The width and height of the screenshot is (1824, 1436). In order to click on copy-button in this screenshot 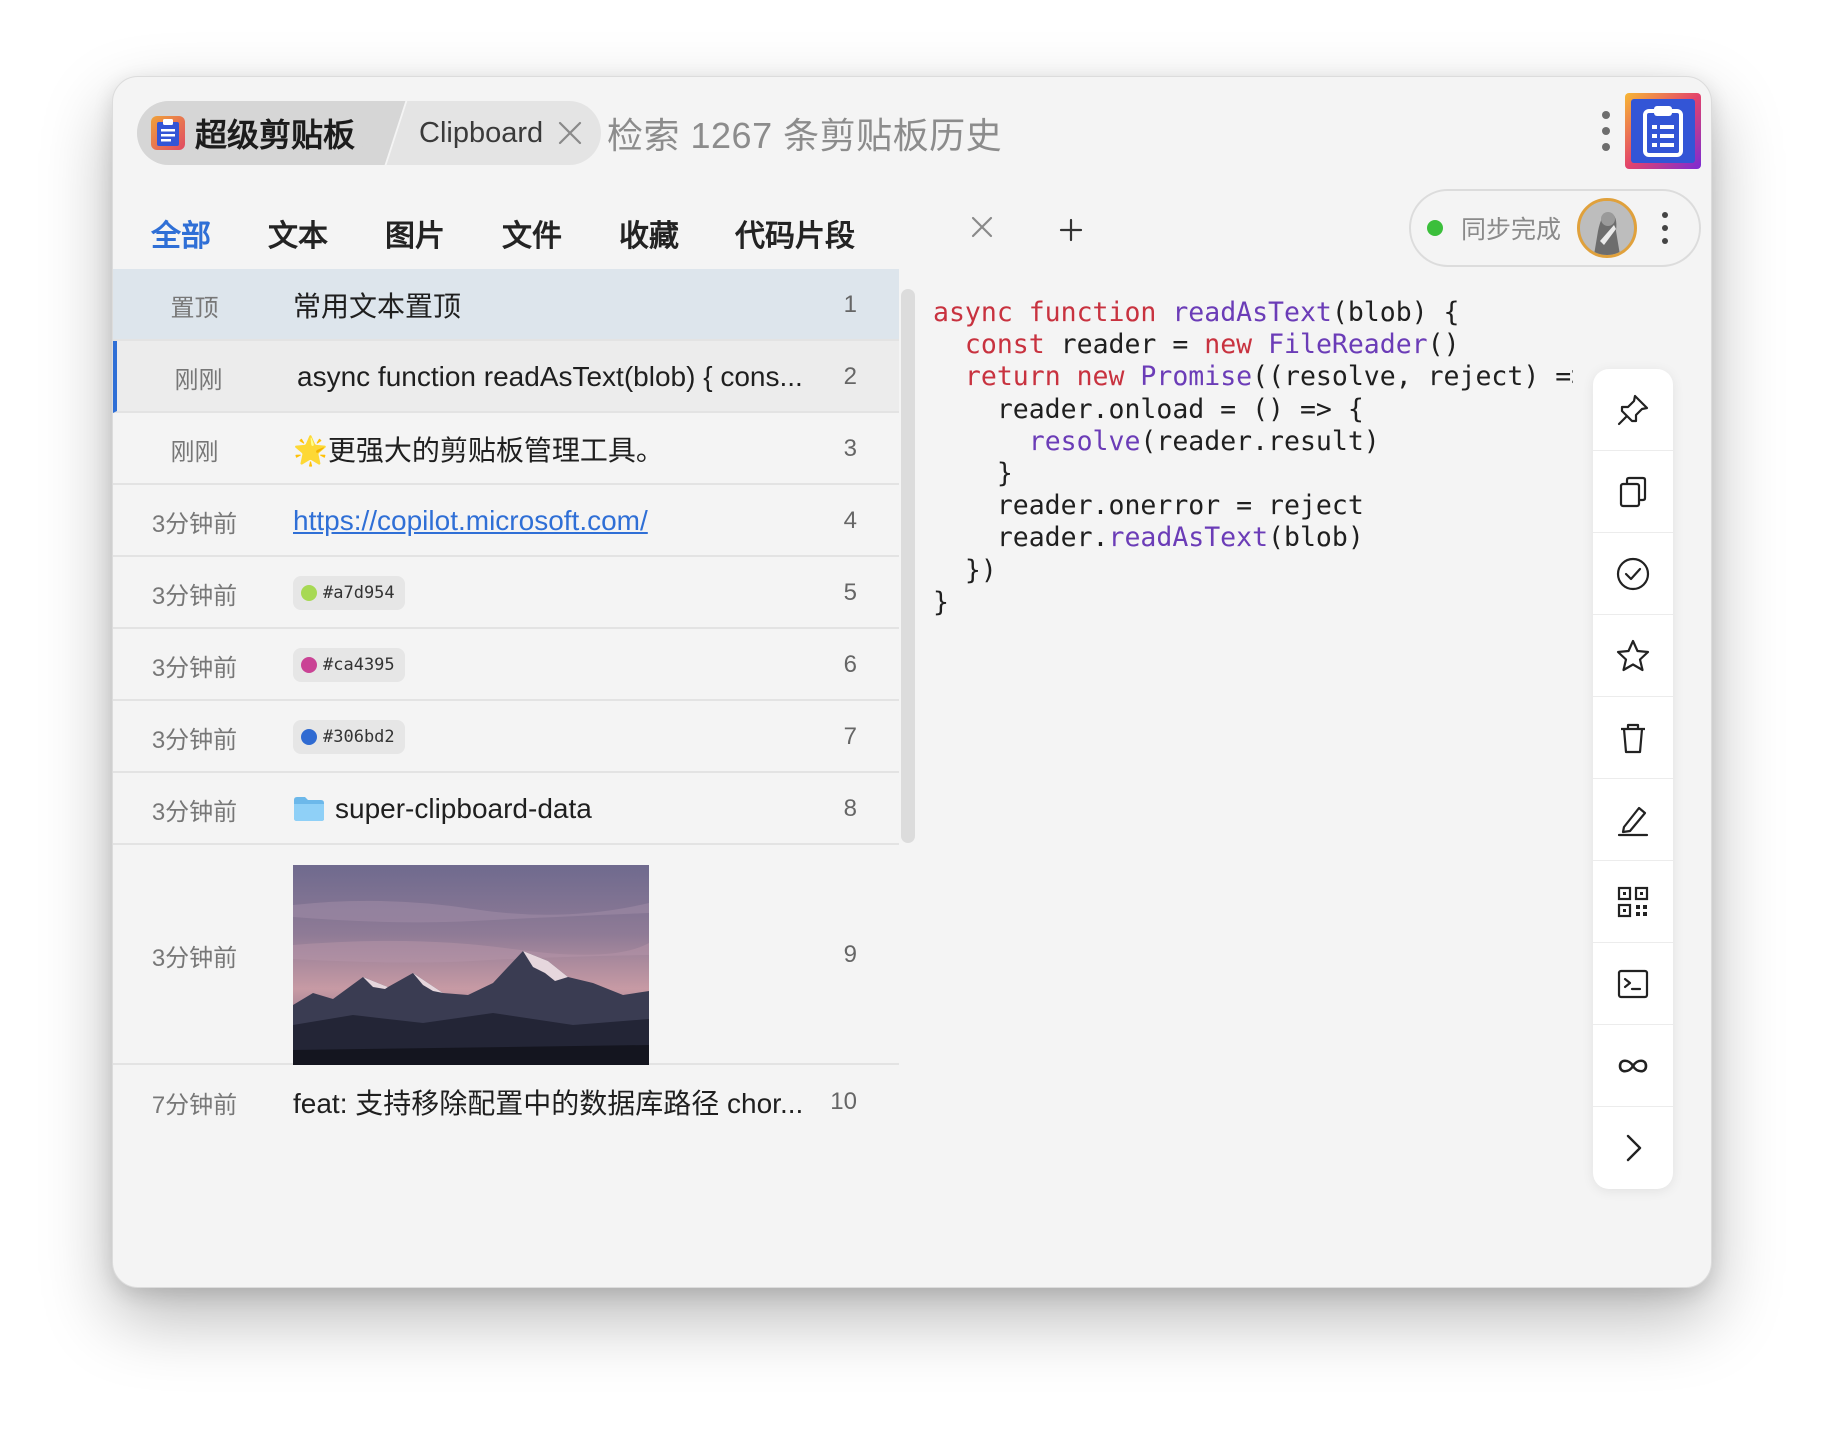, I will do `click(1633, 492)`.